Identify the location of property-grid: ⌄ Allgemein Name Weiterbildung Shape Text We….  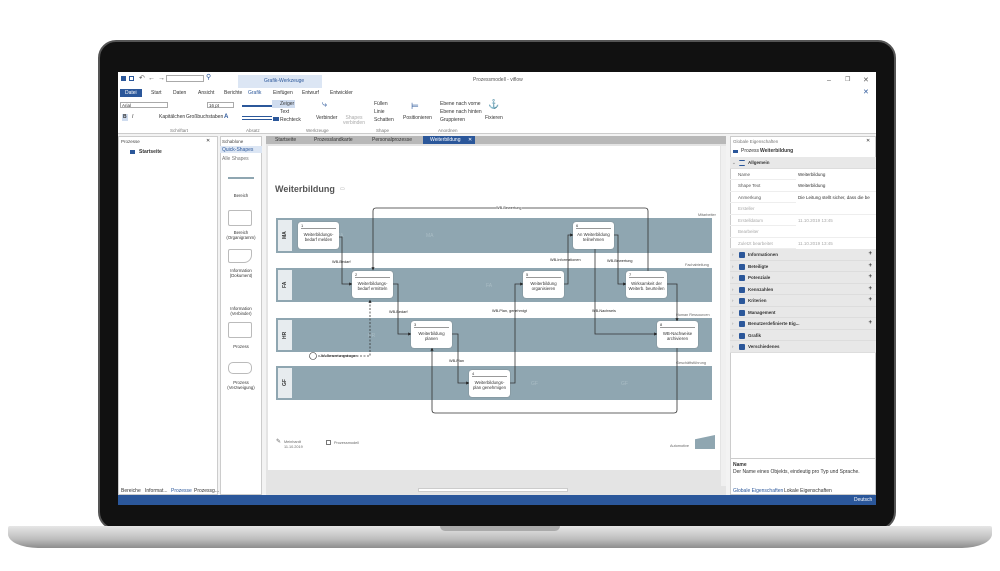
(803, 257).